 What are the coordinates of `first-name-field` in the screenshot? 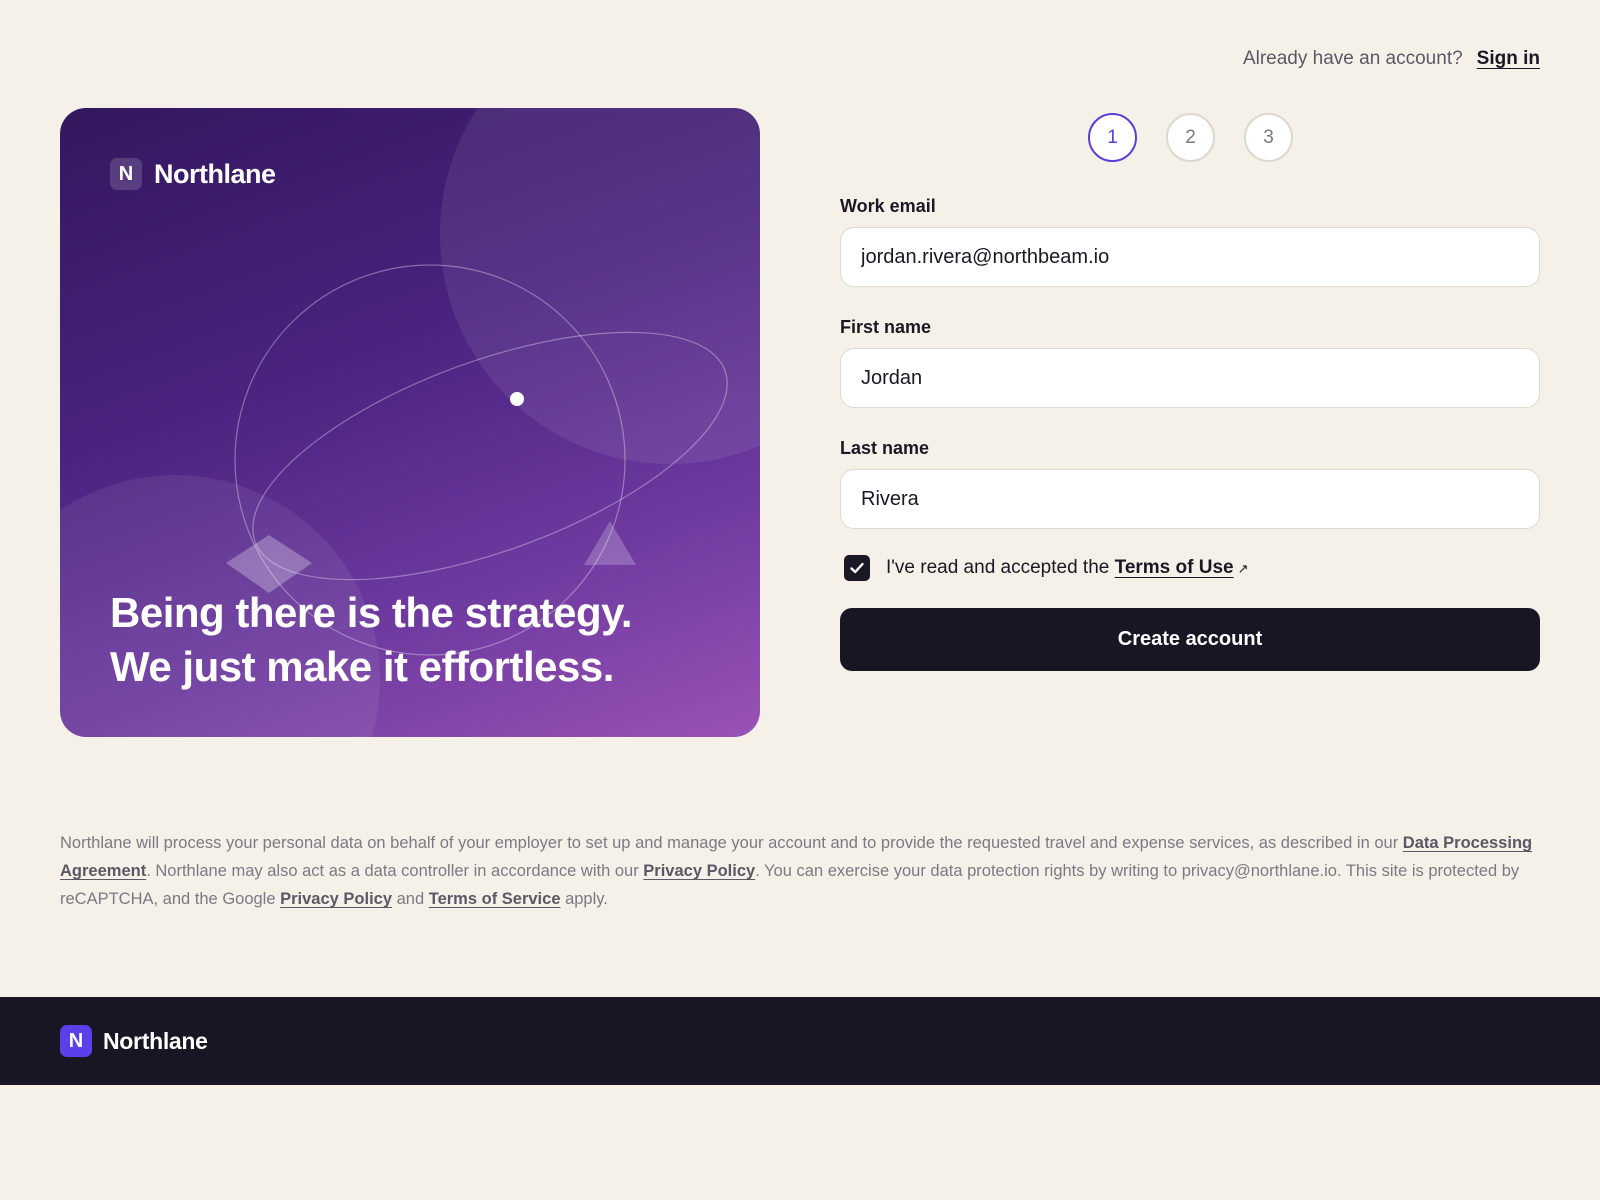 It's located at (1190, 378).